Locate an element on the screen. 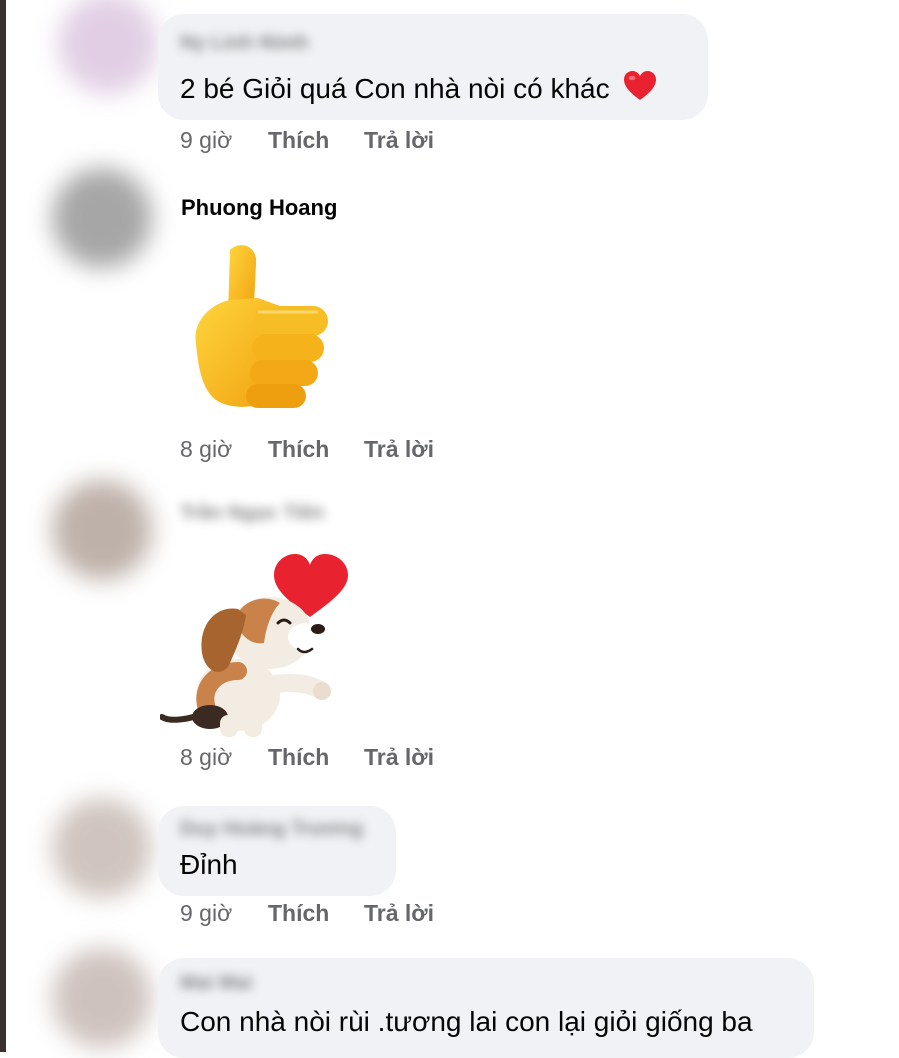 This screenshot has height=1058, width=899. comment-author: Ny Linh Nimh is located at coordinates (244, 43).